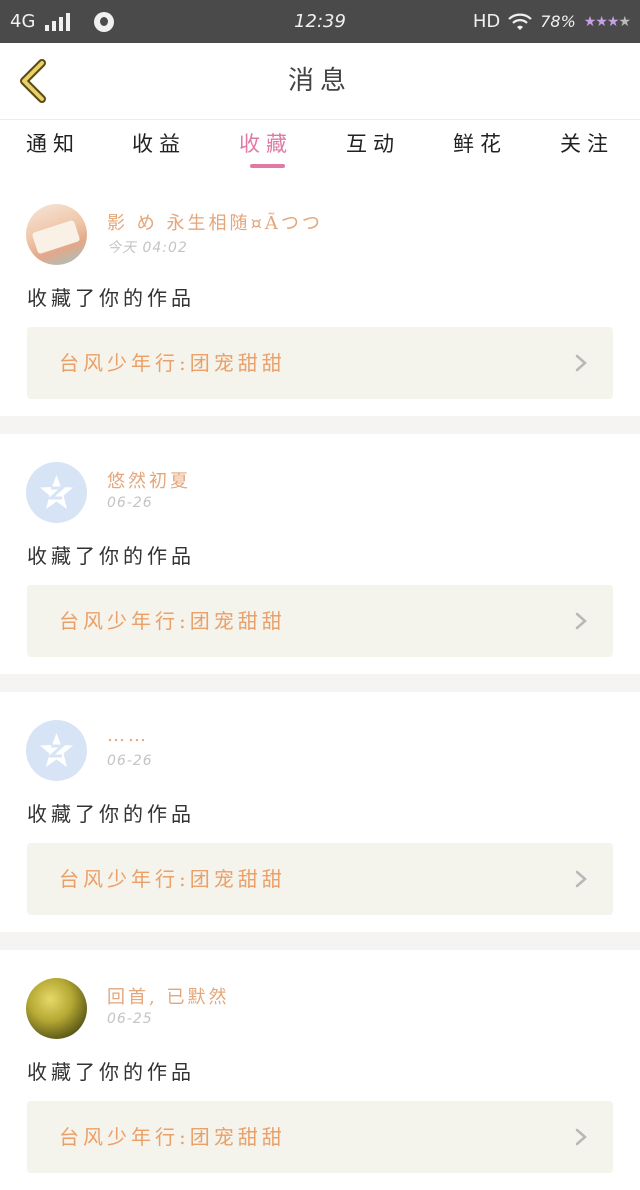 This screenshot has width=640, height=1190. What do you see at coordinates (267, 166) in the screenshot?
I see `active-tab-indicator` at bounding box center [267, 166].